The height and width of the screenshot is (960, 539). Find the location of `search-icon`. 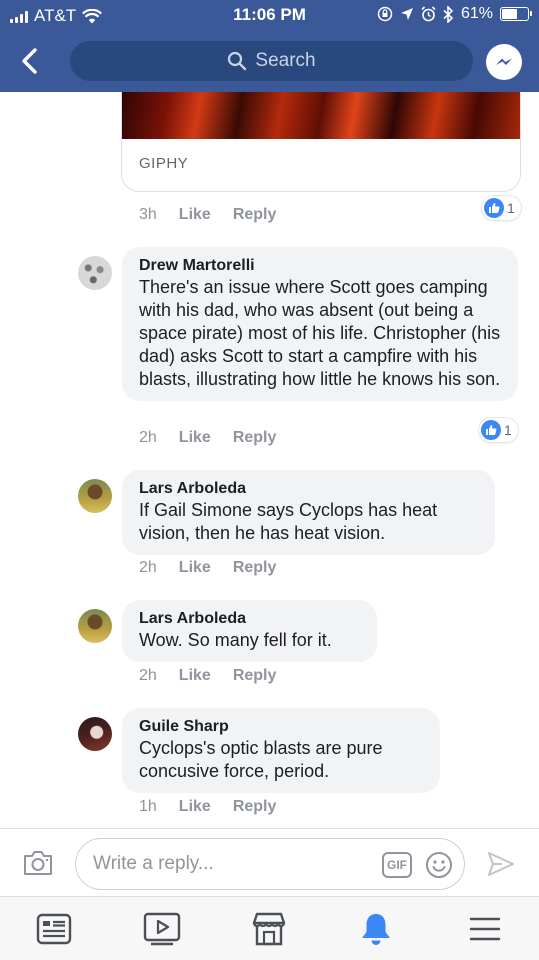

search-icon is located at coordinates (237, 61).